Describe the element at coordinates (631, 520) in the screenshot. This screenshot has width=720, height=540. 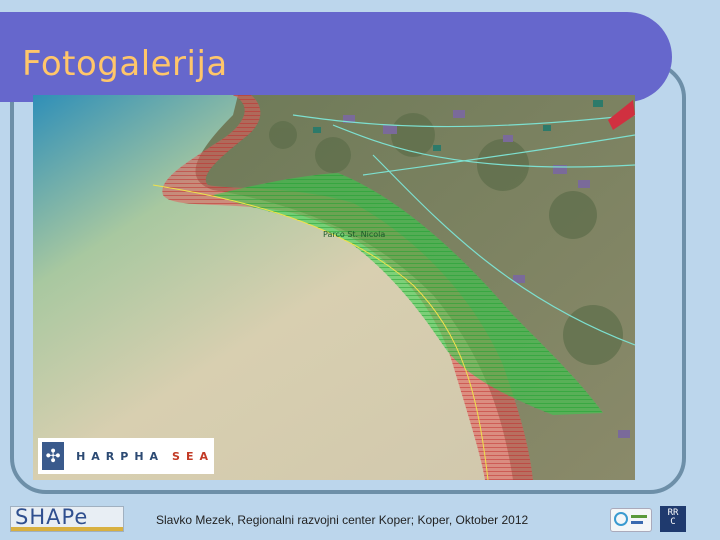
I see `partner-logo` at that location.